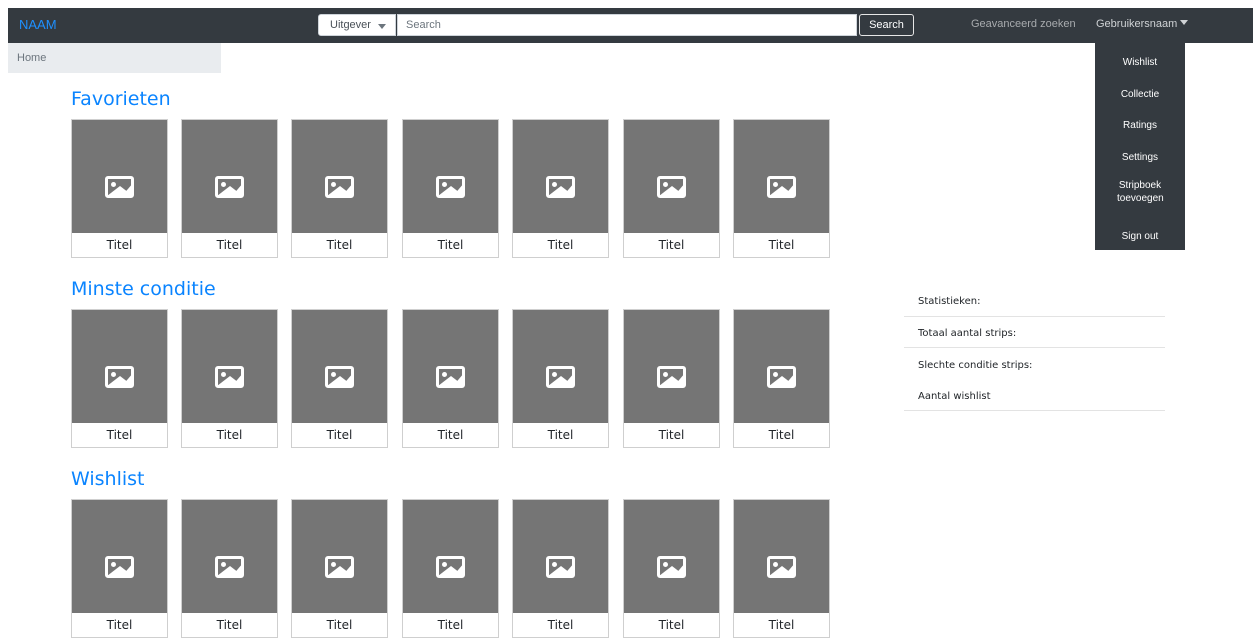 The width and height of the screenshot is (1253, 639). What do you see at coordinates (954, 396) in the screenshot?
I see `stats-wishlist-count: Aantal wishlist` at bounding box center [954, 396].